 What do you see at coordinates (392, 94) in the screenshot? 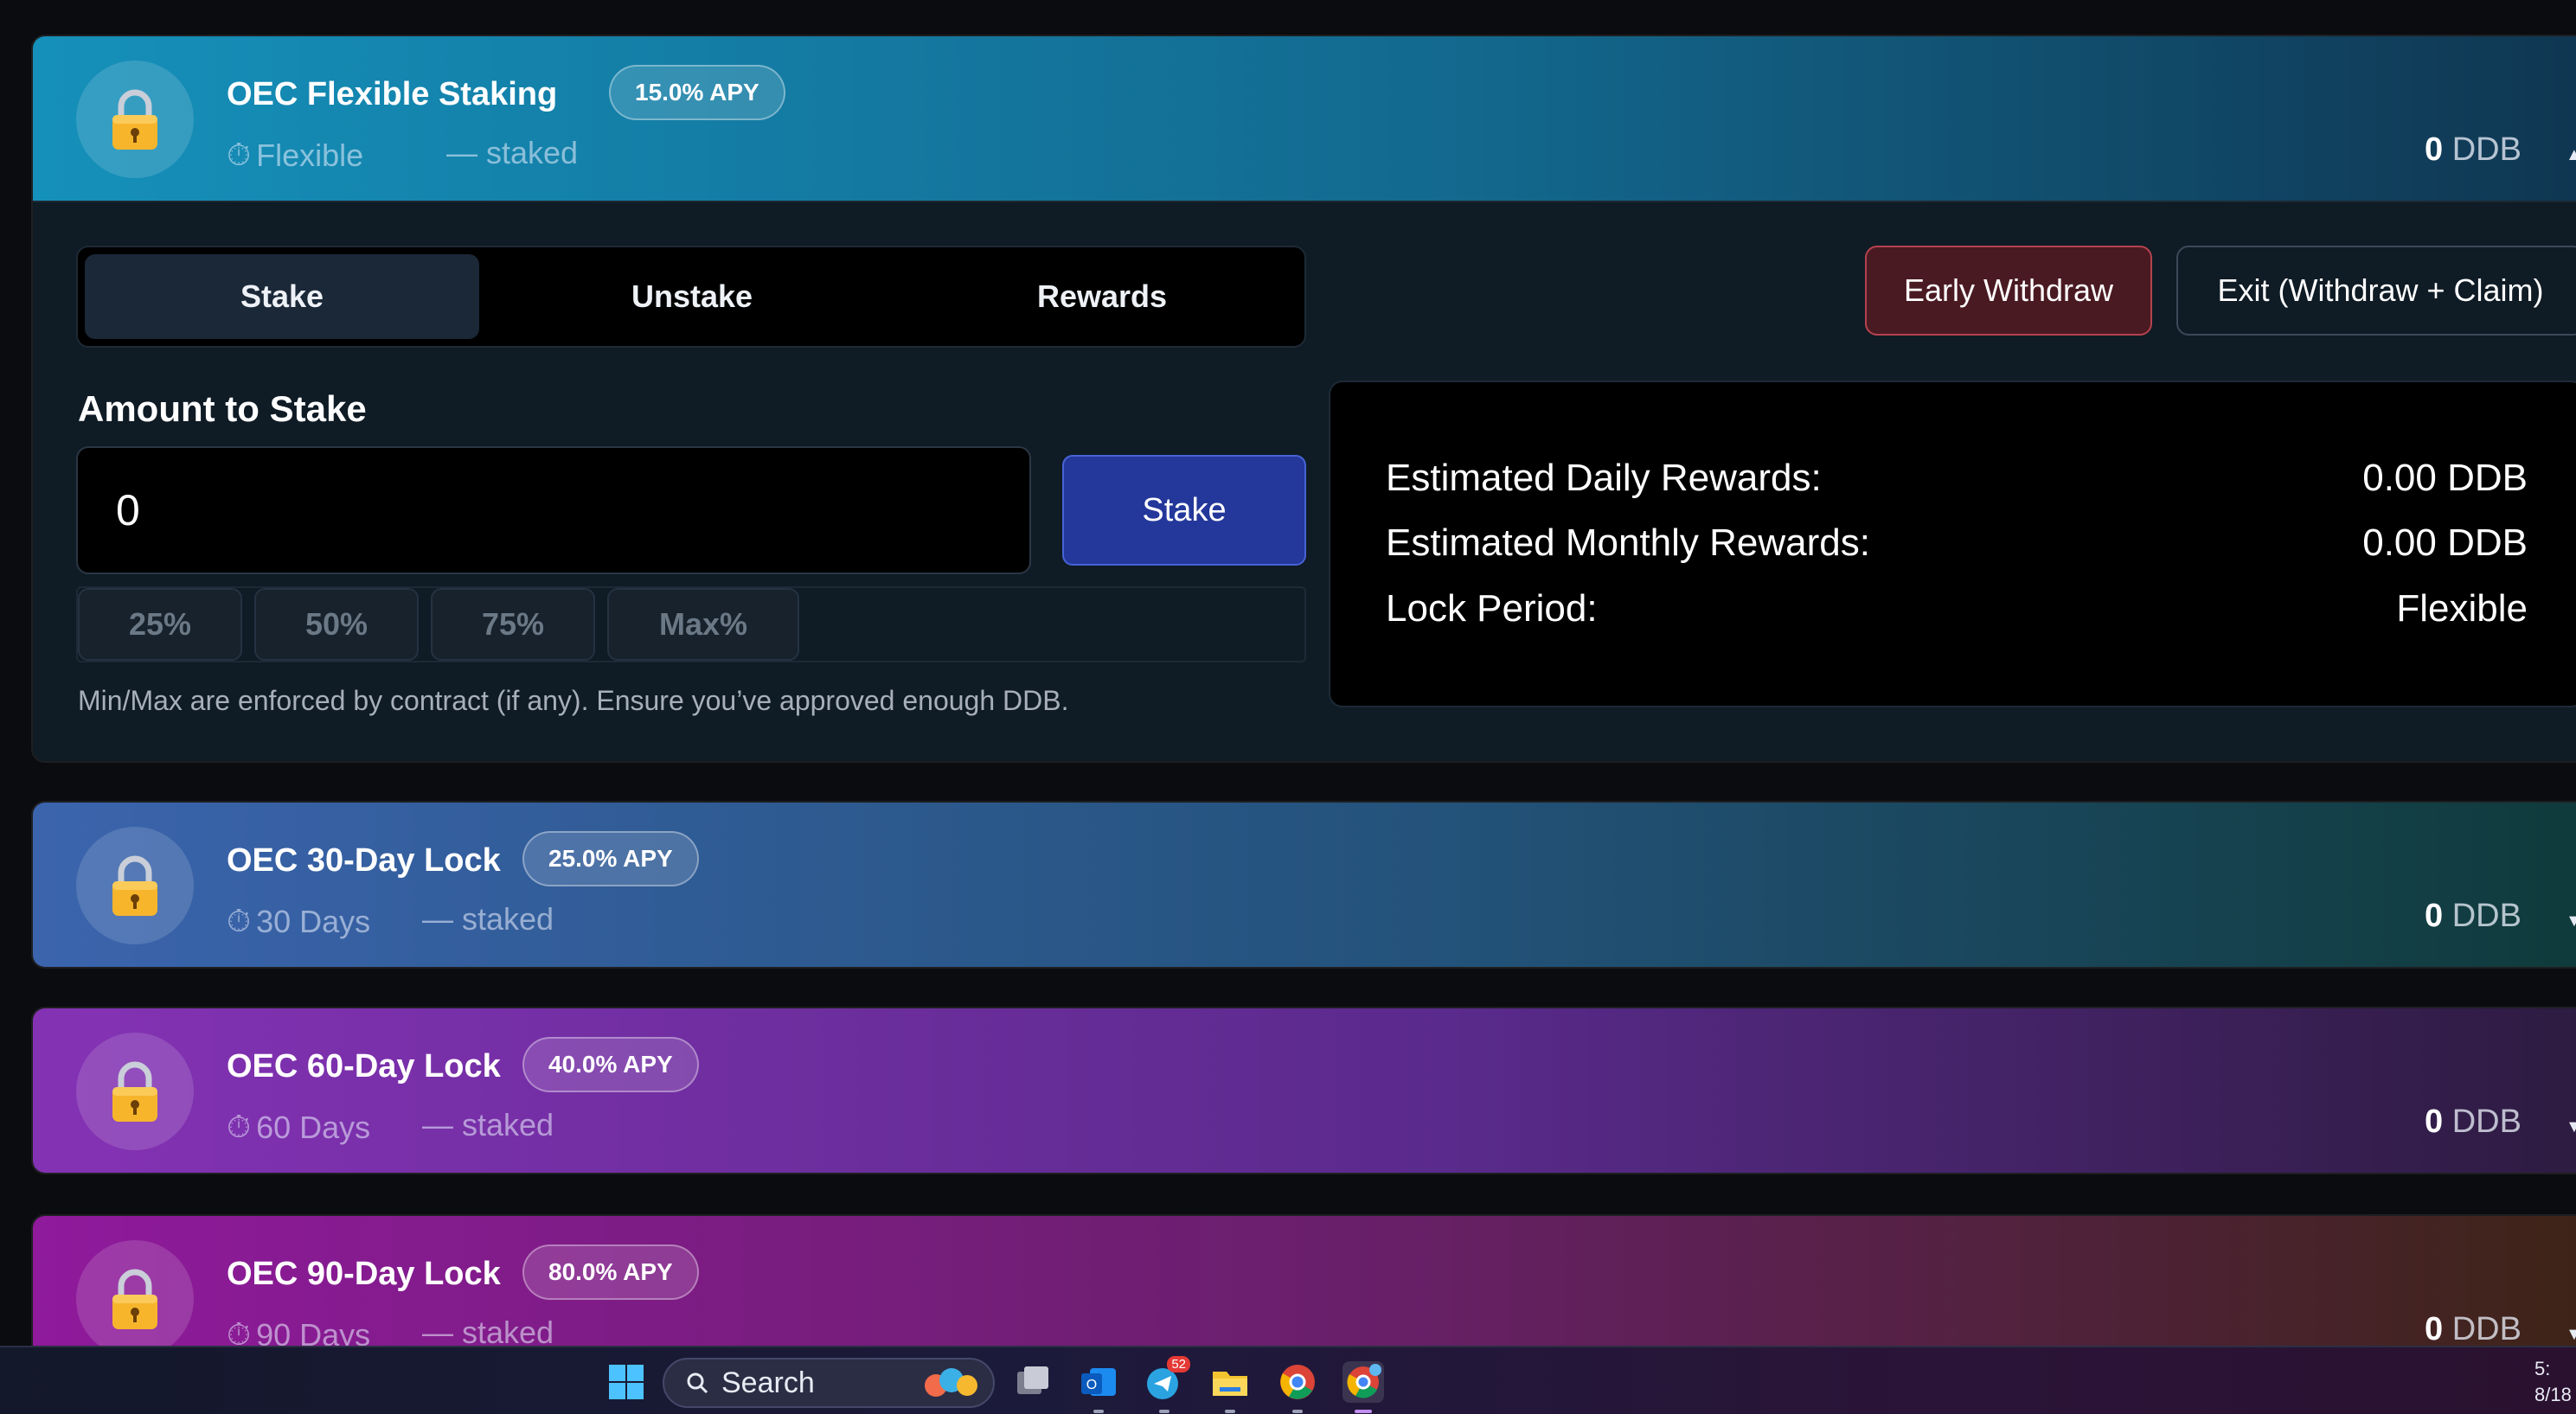
I see `pool-name: OEC Flexible Staking` at bounding box center [392, 94].